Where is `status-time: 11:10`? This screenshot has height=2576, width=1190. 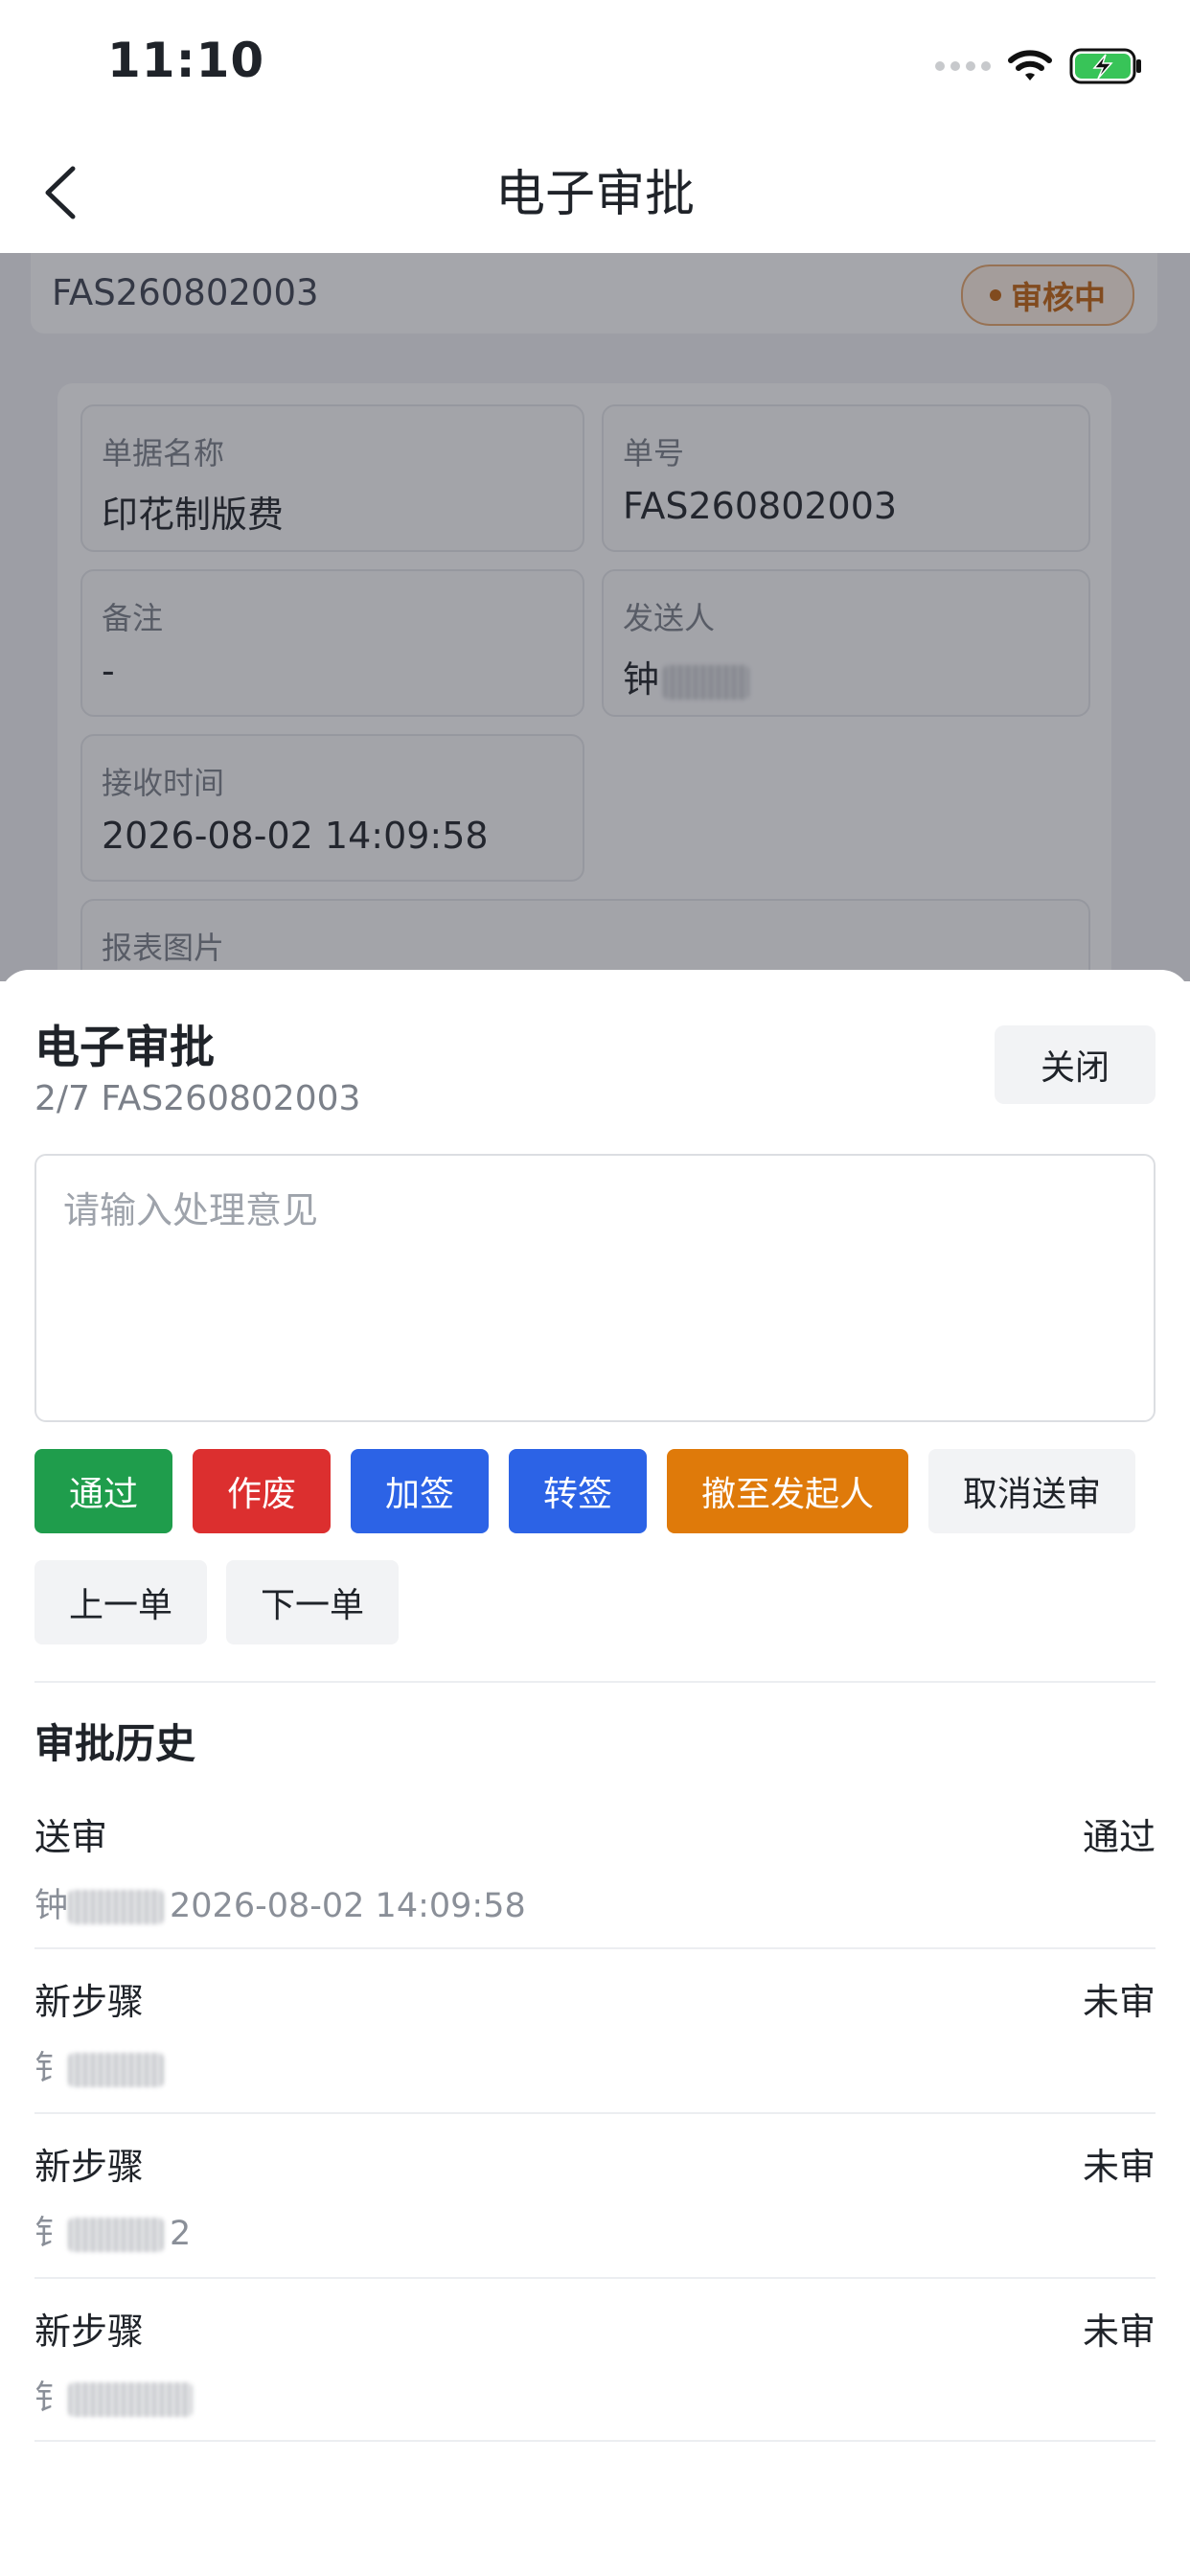 status-time: 11:10 is located at coordinates (186, 60).